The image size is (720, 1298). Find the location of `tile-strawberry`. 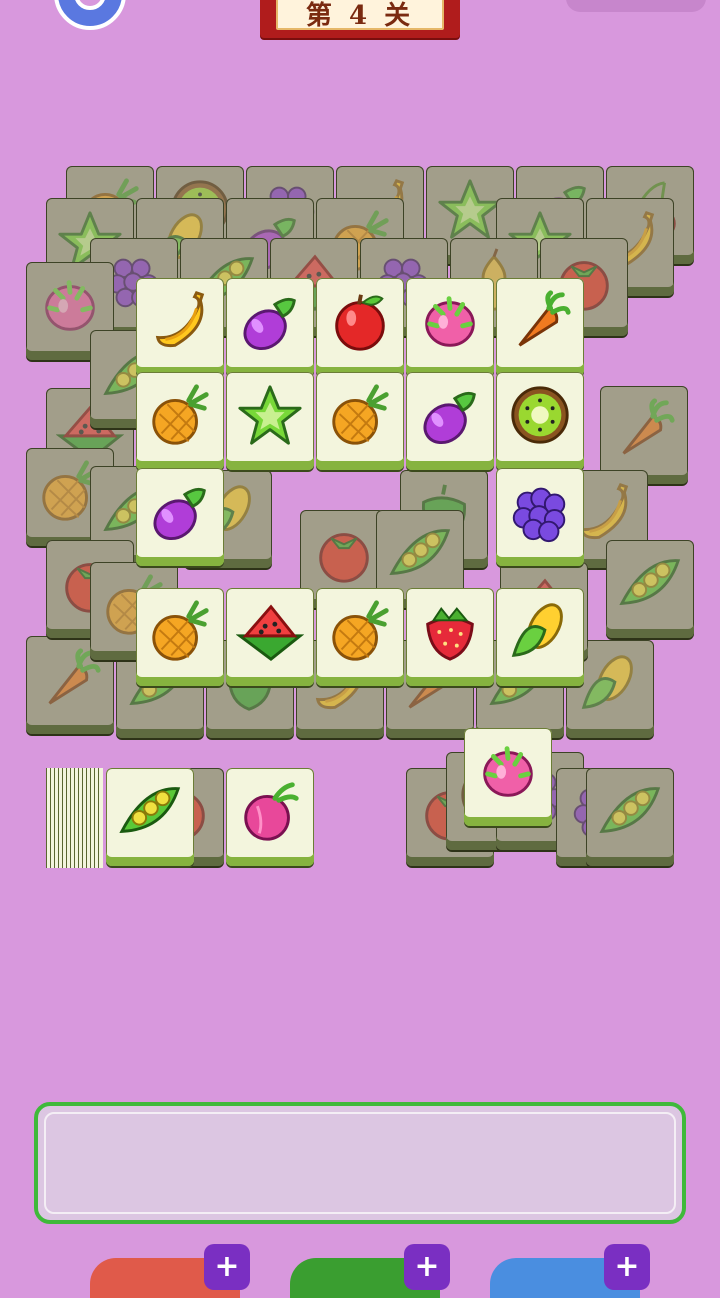

tile-strawberry is located at coordinates (450, 637).